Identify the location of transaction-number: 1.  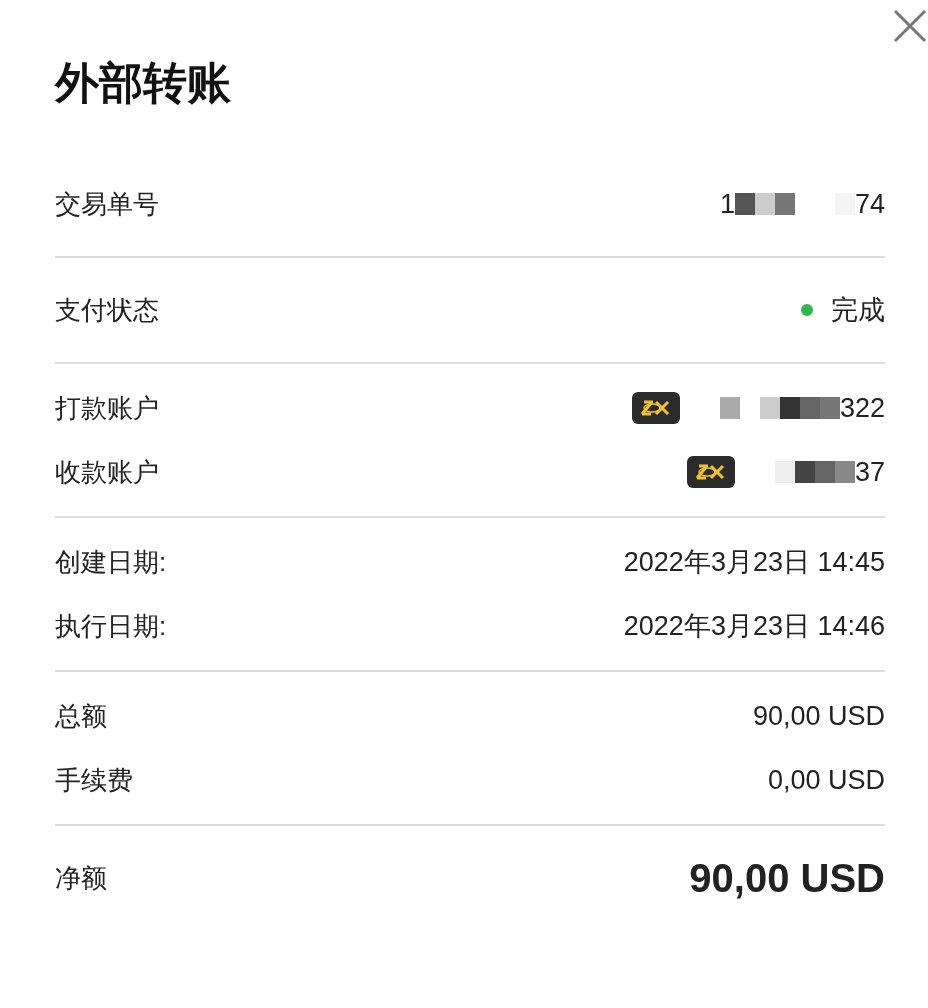
(727, 204).